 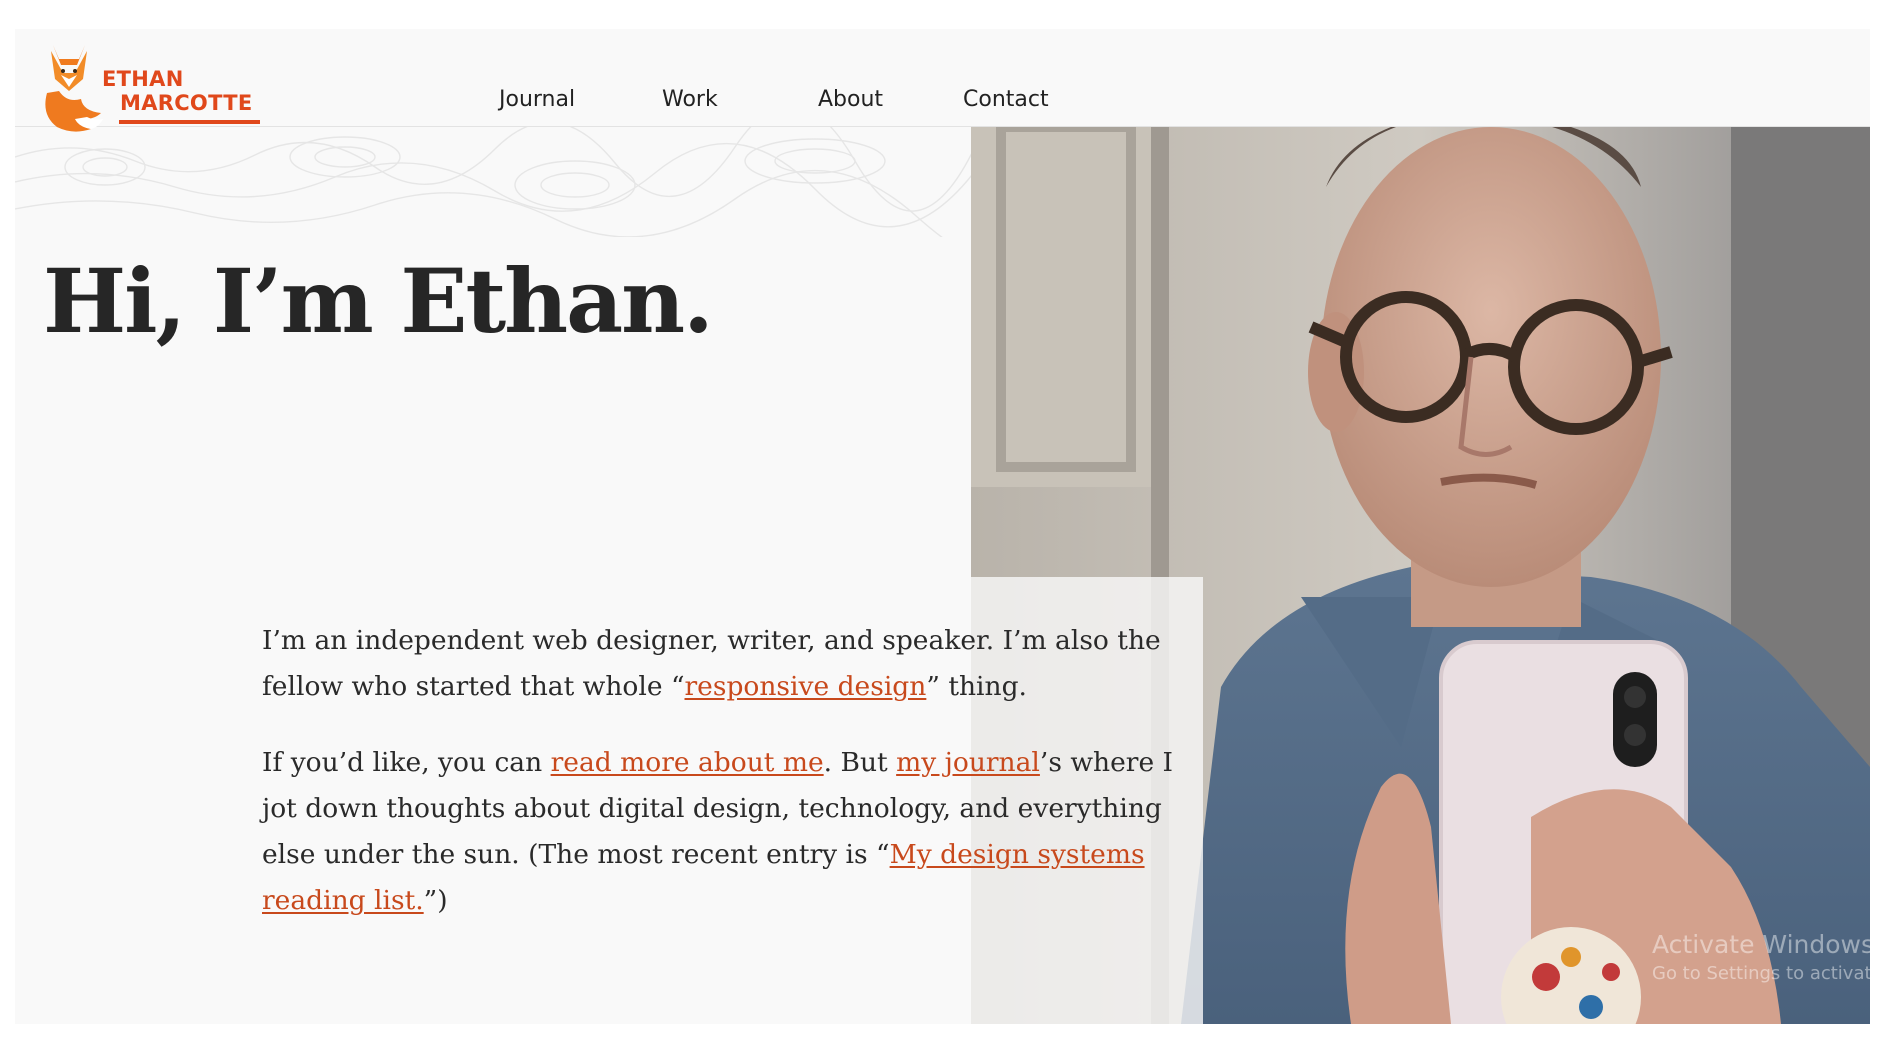 I want to click on journal-link: my journal, so click(x=968, y=762).